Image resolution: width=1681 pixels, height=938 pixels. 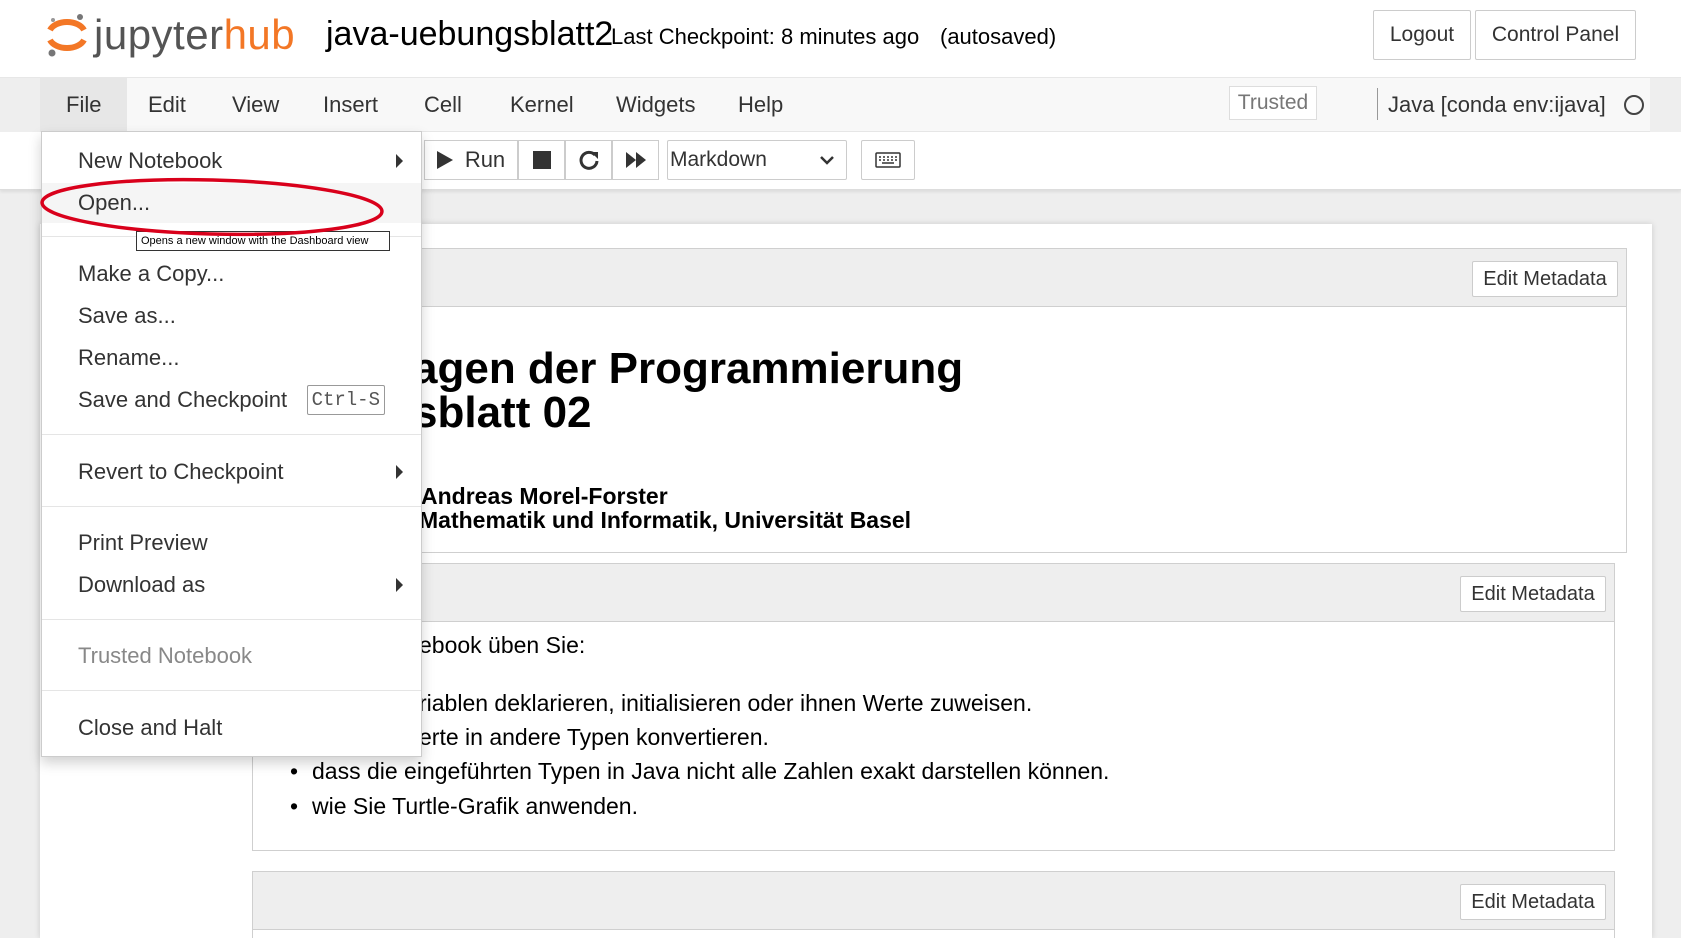 I want to click on menu-item-revert-checkpoint: Revert to Checkpoint, so click(x=231, y=472).